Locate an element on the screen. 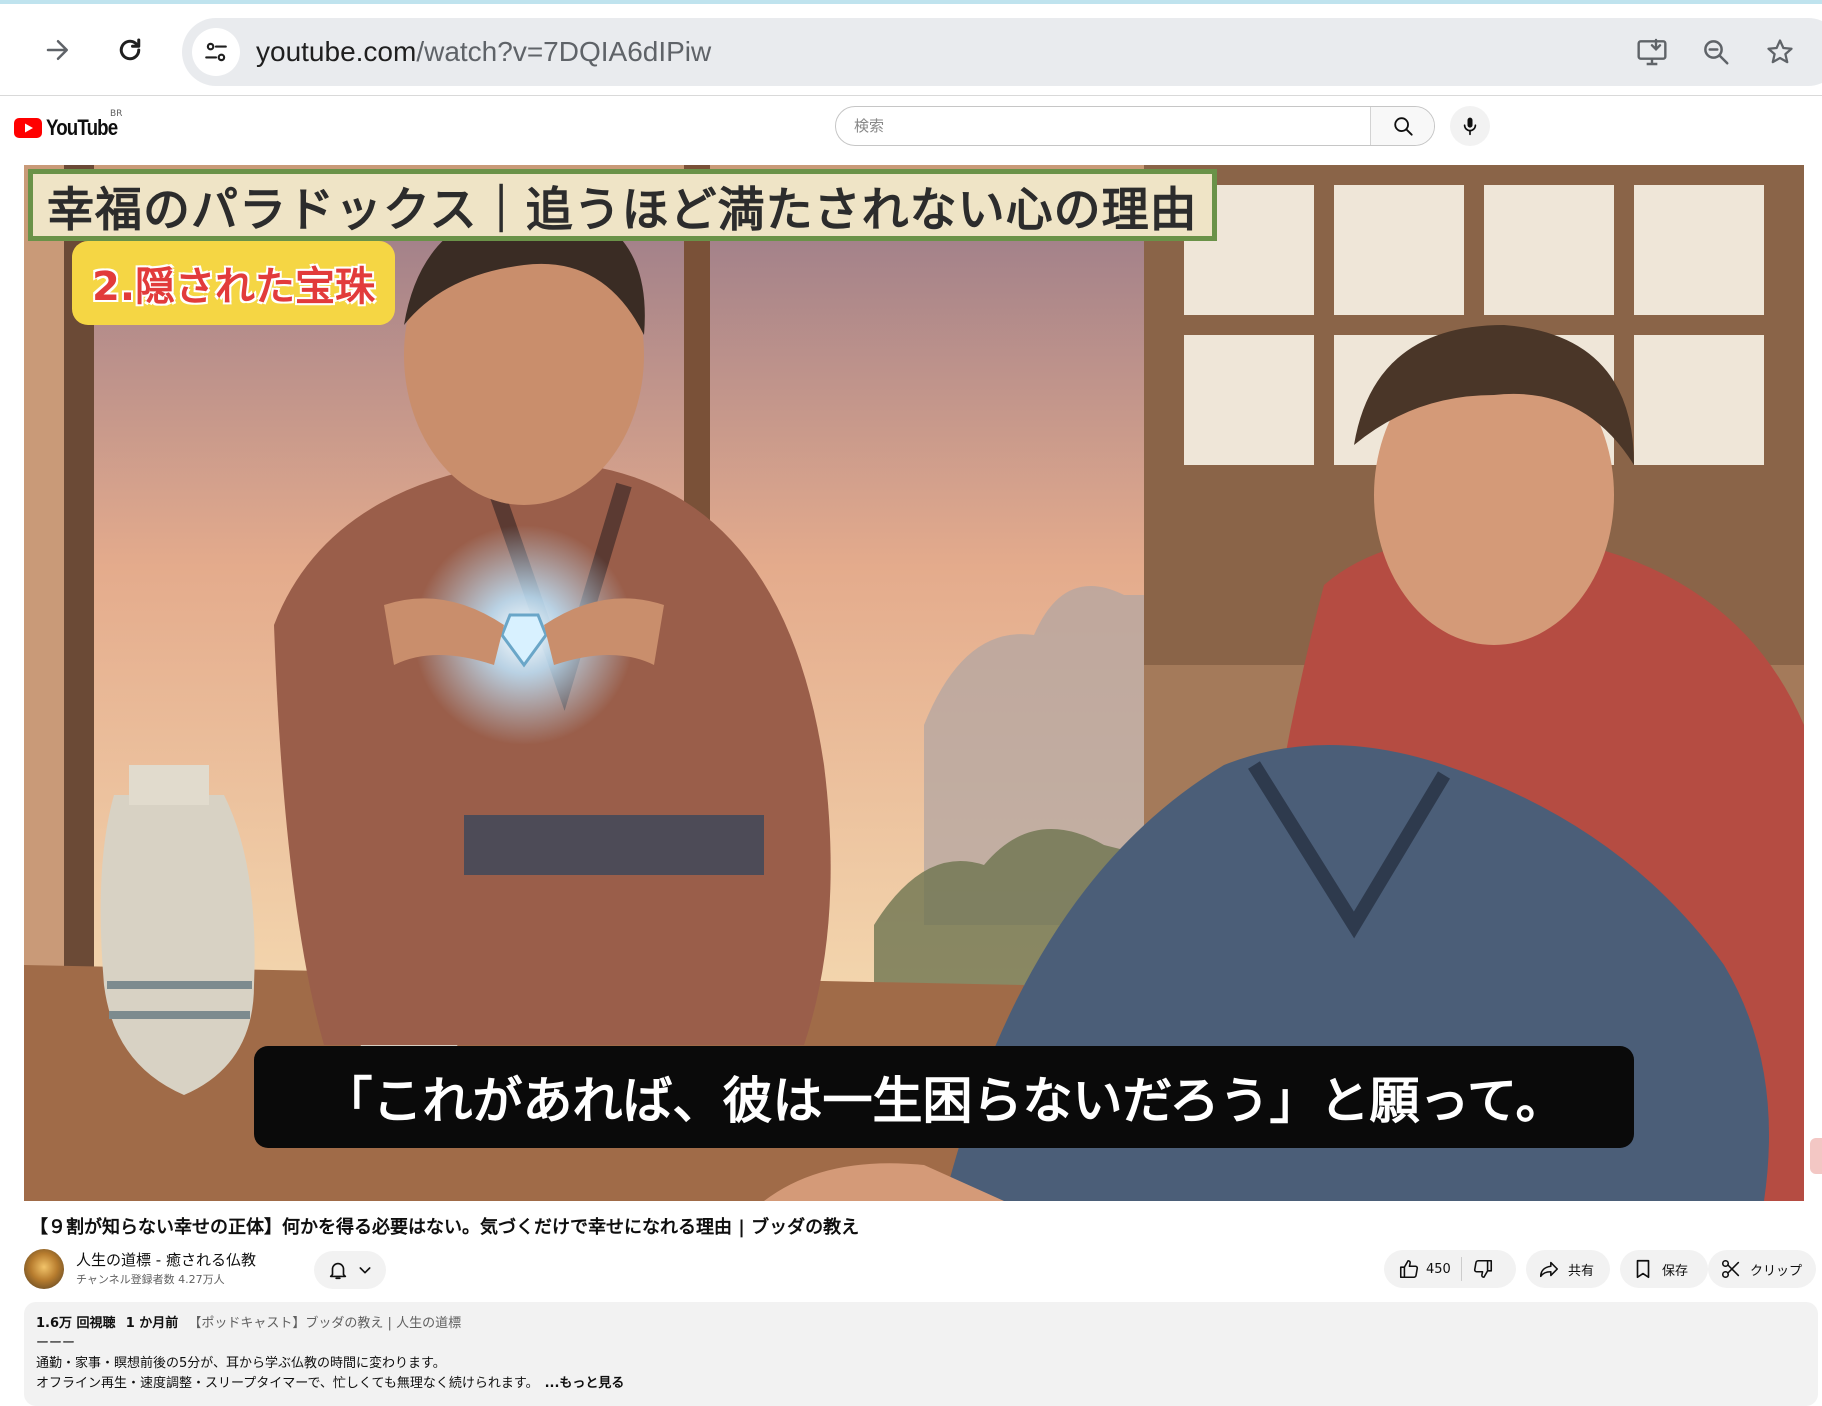 This screenshot has height=1406, width=1822. browser-toolbar: youtube.com/watch?v=7DQIA6dIPiw is located at coordinates (911, 50).